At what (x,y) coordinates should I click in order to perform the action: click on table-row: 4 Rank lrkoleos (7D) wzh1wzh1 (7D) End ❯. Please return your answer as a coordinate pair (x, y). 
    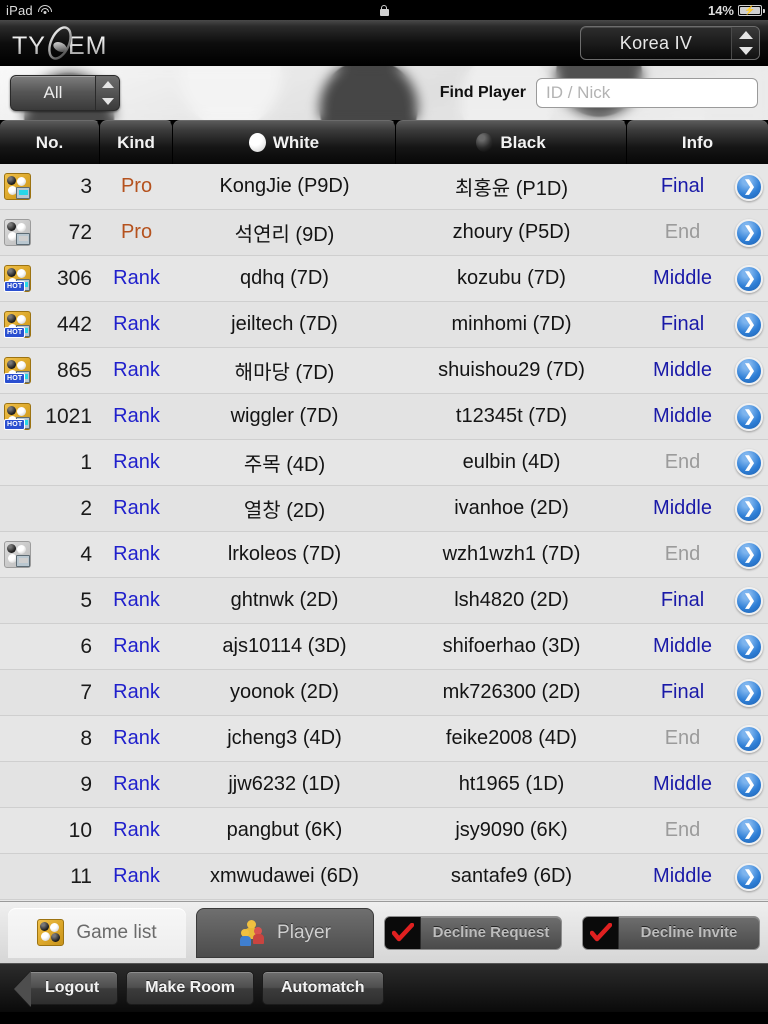
    Looking at the image, I should click on (384, 555).